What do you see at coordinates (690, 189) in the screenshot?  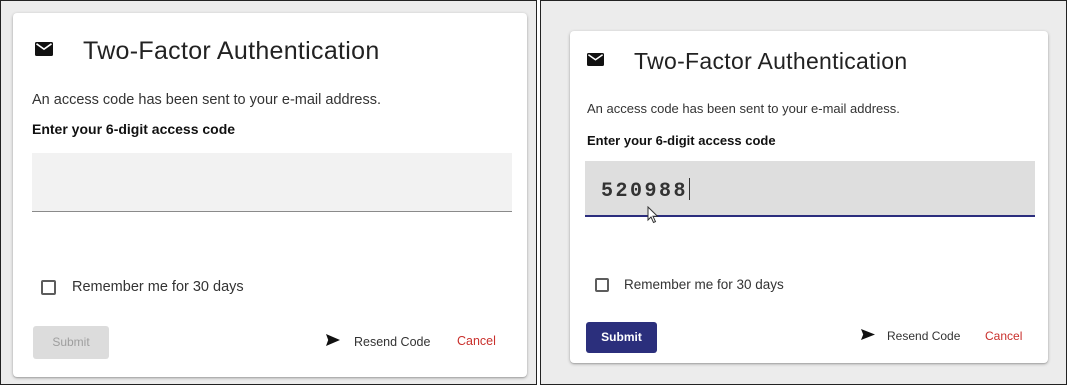 I see `text-caret` at bounding box center [690, 189].